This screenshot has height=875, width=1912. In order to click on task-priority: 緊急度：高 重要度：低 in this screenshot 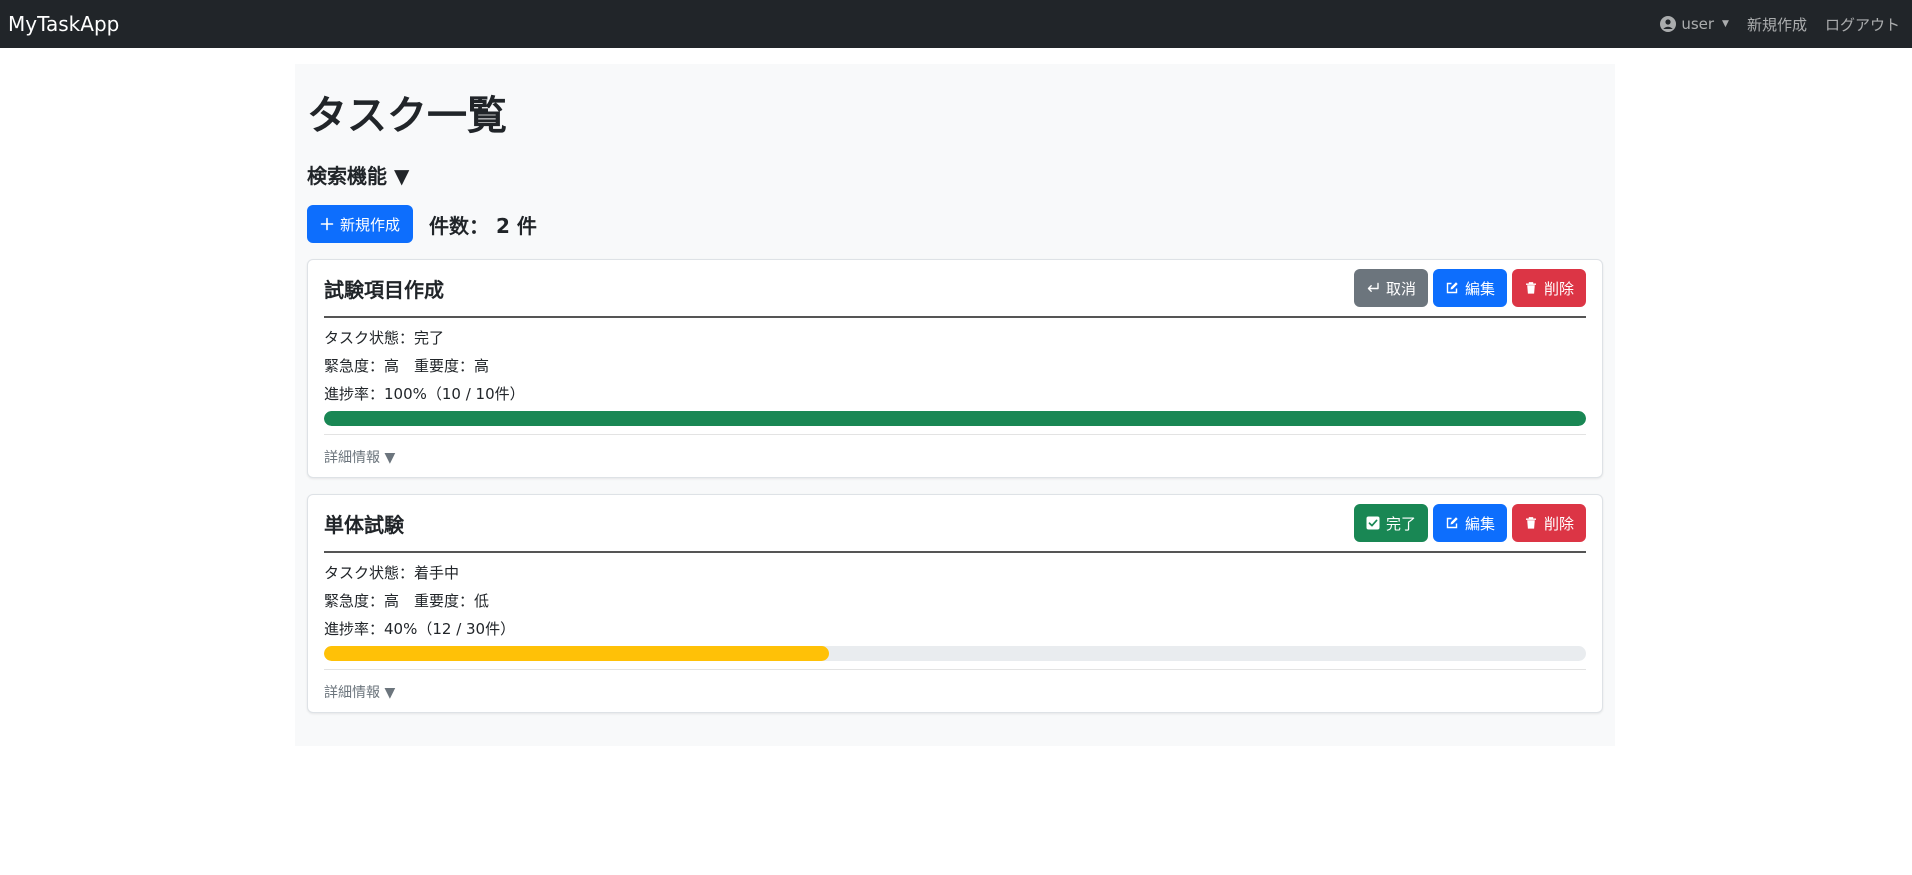, I will do `click(407, 601)`.